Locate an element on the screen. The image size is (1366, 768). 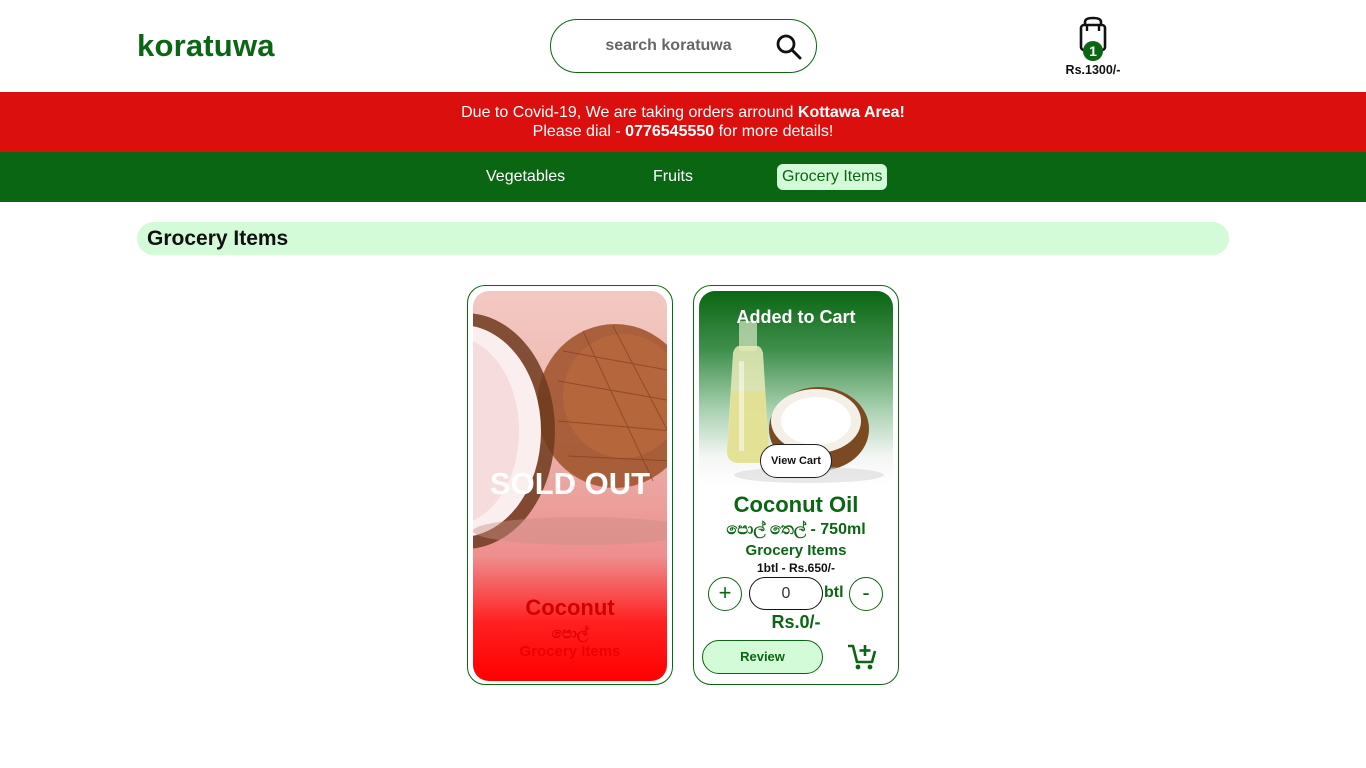
category-nav: Vegetables Fruits Grocery Items is located at coordinates (683, 177).